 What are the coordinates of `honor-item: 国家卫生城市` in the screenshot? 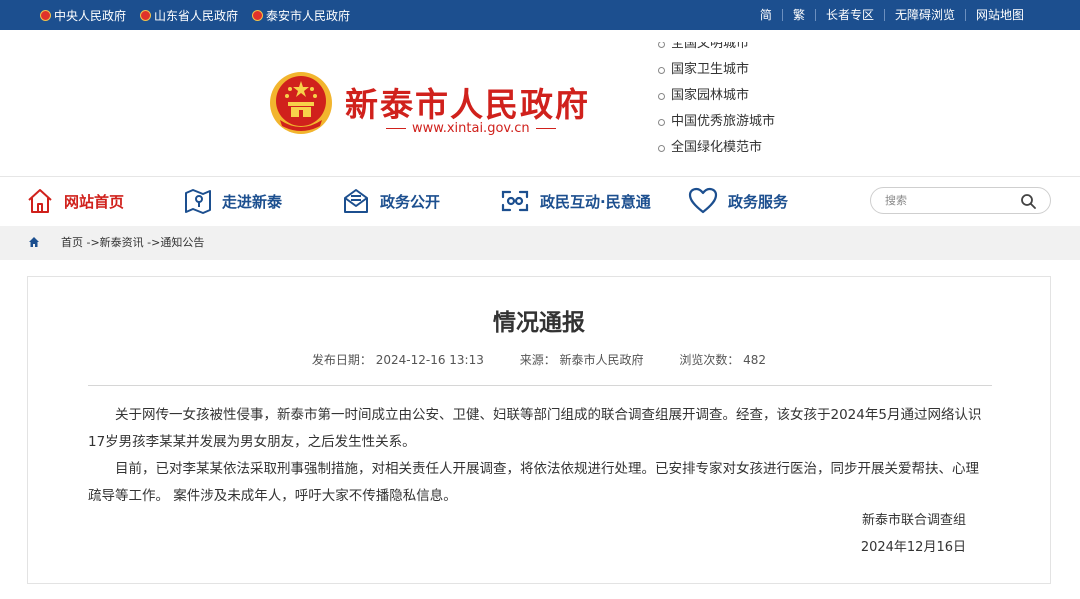 It's located at (716, 70).